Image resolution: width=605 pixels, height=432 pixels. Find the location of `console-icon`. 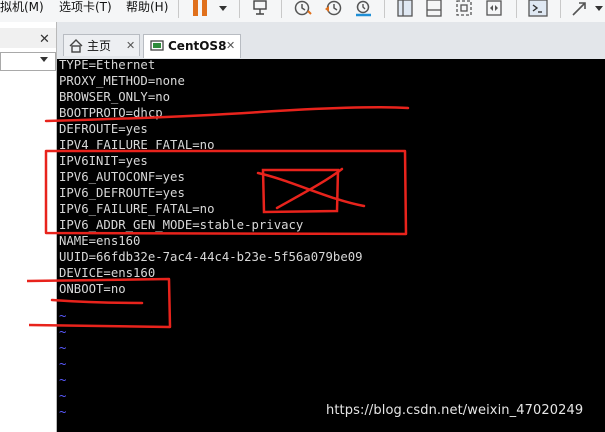

console-icon is located at coordinates (539, 9).